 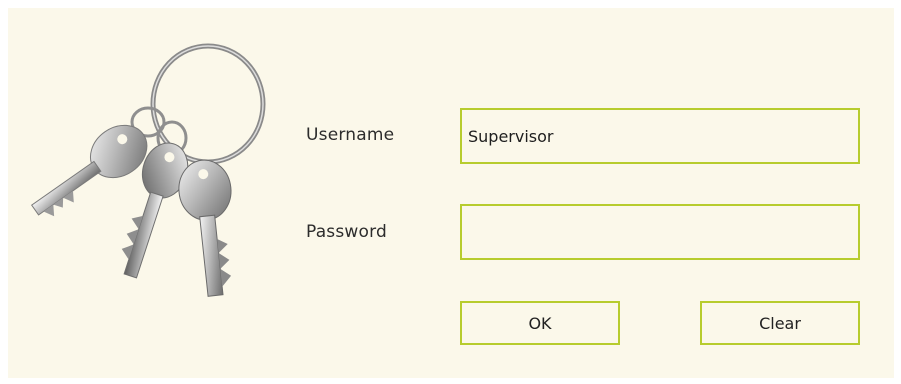 What do you see at coordinates (660, 232) in the screenshot?
I see `password-input` at bounding box center [660, 232].